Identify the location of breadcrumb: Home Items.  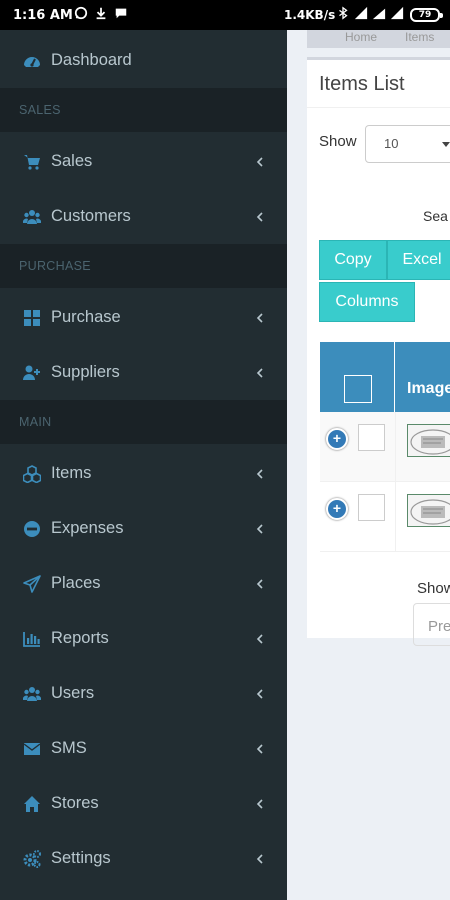
(378, 39).